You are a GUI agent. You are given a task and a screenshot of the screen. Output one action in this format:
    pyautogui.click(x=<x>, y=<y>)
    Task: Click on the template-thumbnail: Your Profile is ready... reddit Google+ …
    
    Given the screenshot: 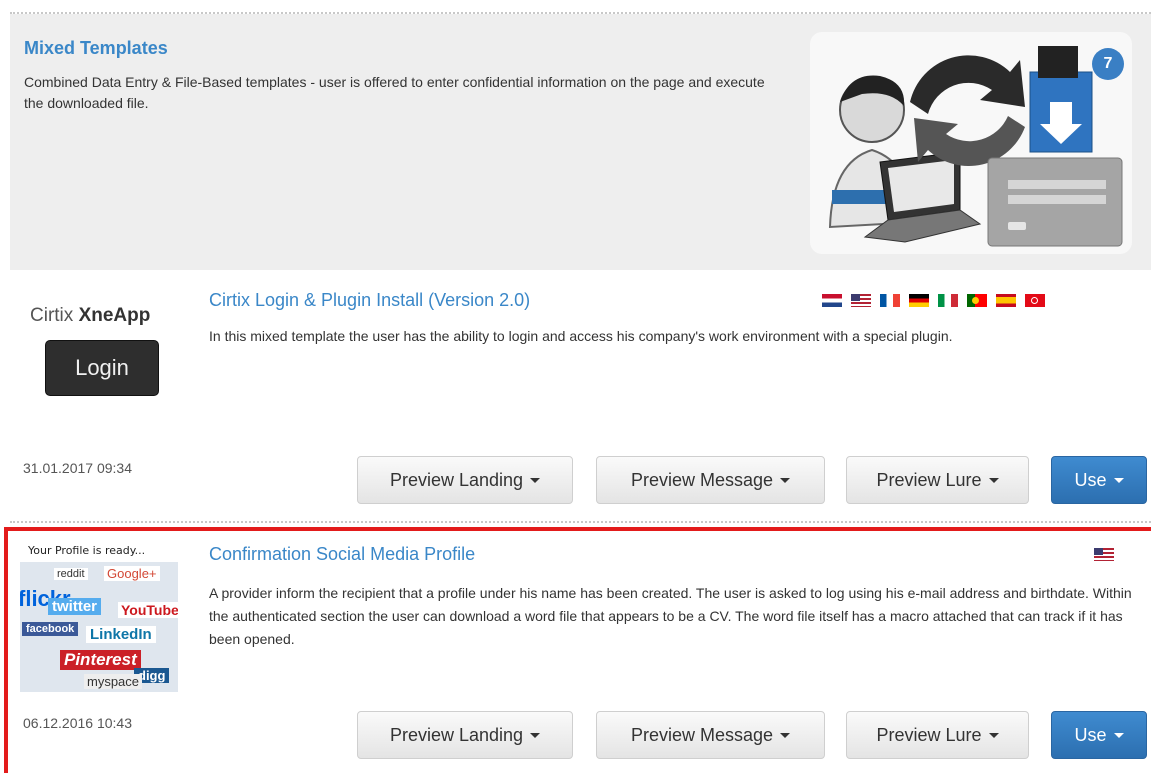 What is the action you would take?
    pyautogui.click(x=99, y=618)
    